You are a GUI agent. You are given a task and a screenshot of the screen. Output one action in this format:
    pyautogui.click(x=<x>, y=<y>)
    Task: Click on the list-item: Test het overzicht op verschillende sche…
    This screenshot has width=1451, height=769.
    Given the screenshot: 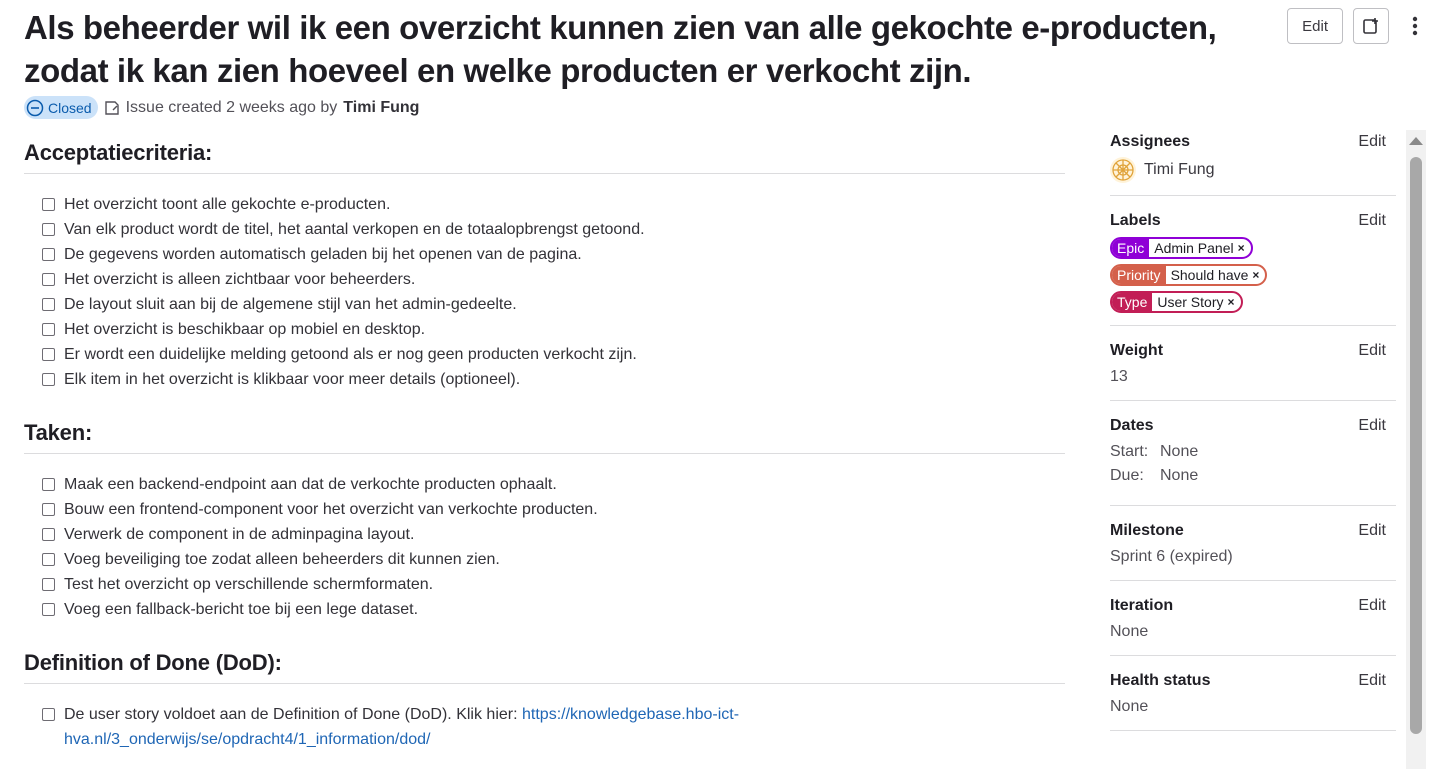 What is the action you would take?
    pyautogui.click(x=553, y=584)
    